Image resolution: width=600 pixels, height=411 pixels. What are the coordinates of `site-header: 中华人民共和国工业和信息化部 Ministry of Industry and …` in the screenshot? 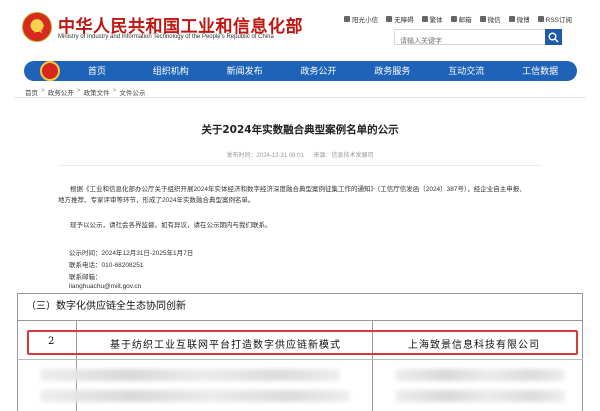 It's located at (300, 28).